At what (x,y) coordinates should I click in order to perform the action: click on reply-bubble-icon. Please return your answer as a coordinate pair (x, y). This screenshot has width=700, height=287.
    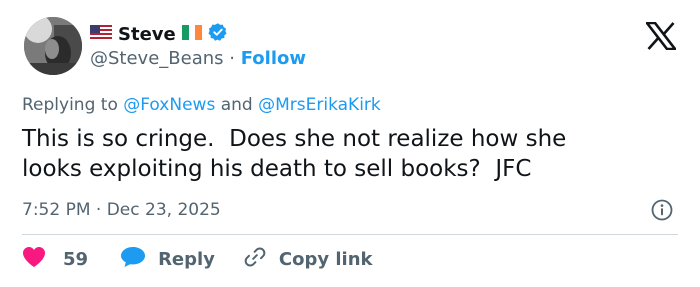
    Looking at the image, I should click on (133, 260).